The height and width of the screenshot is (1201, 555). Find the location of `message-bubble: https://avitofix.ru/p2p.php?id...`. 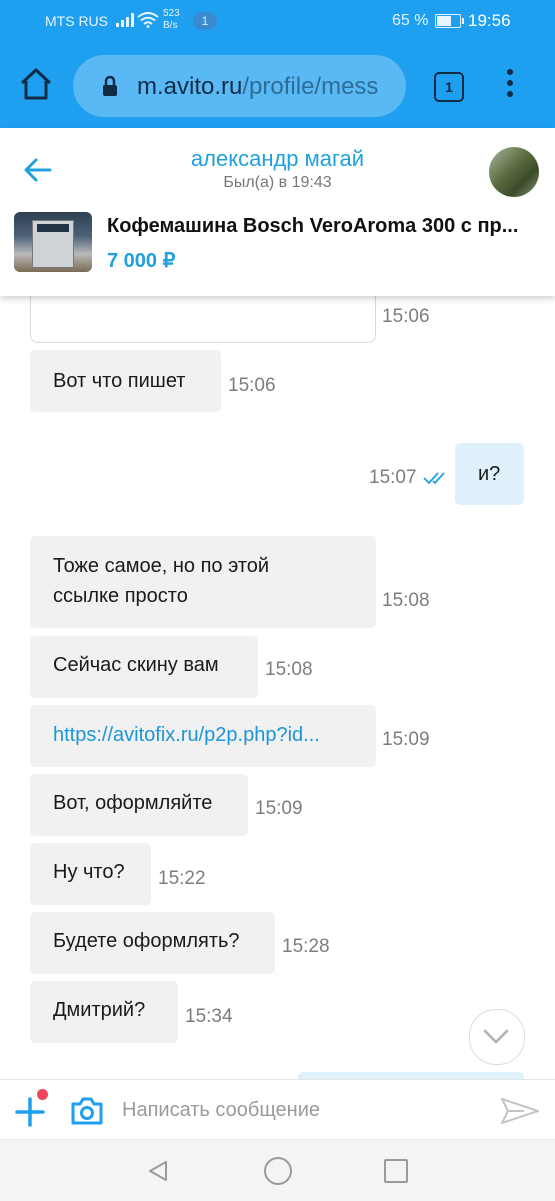

message-bubble: https://avitofix.ru/p2p.php?id... is located at coordinates (203, 736).